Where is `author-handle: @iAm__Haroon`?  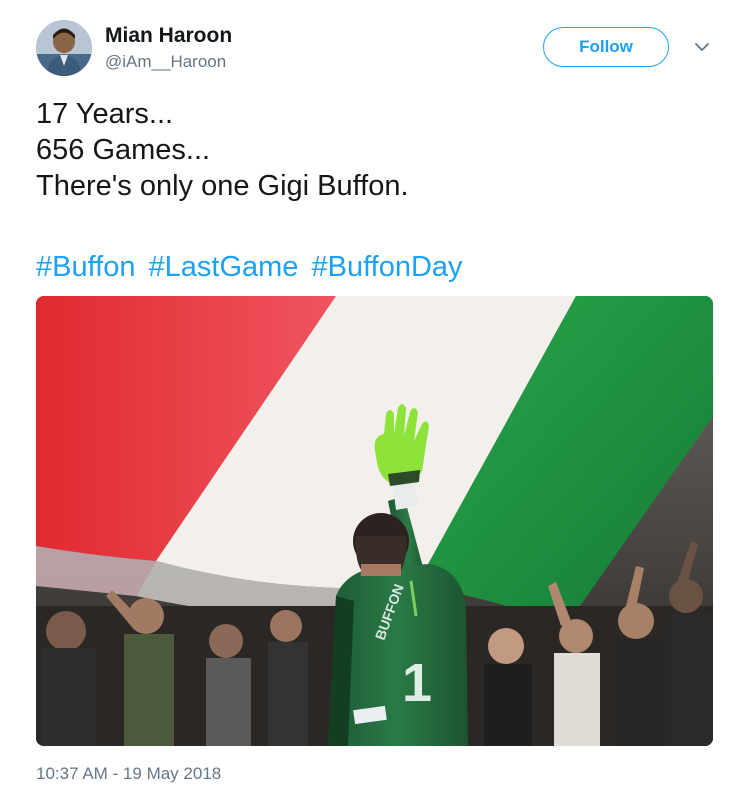
author-handle: @iAm__Haroon is located at coordinates (165, 62).